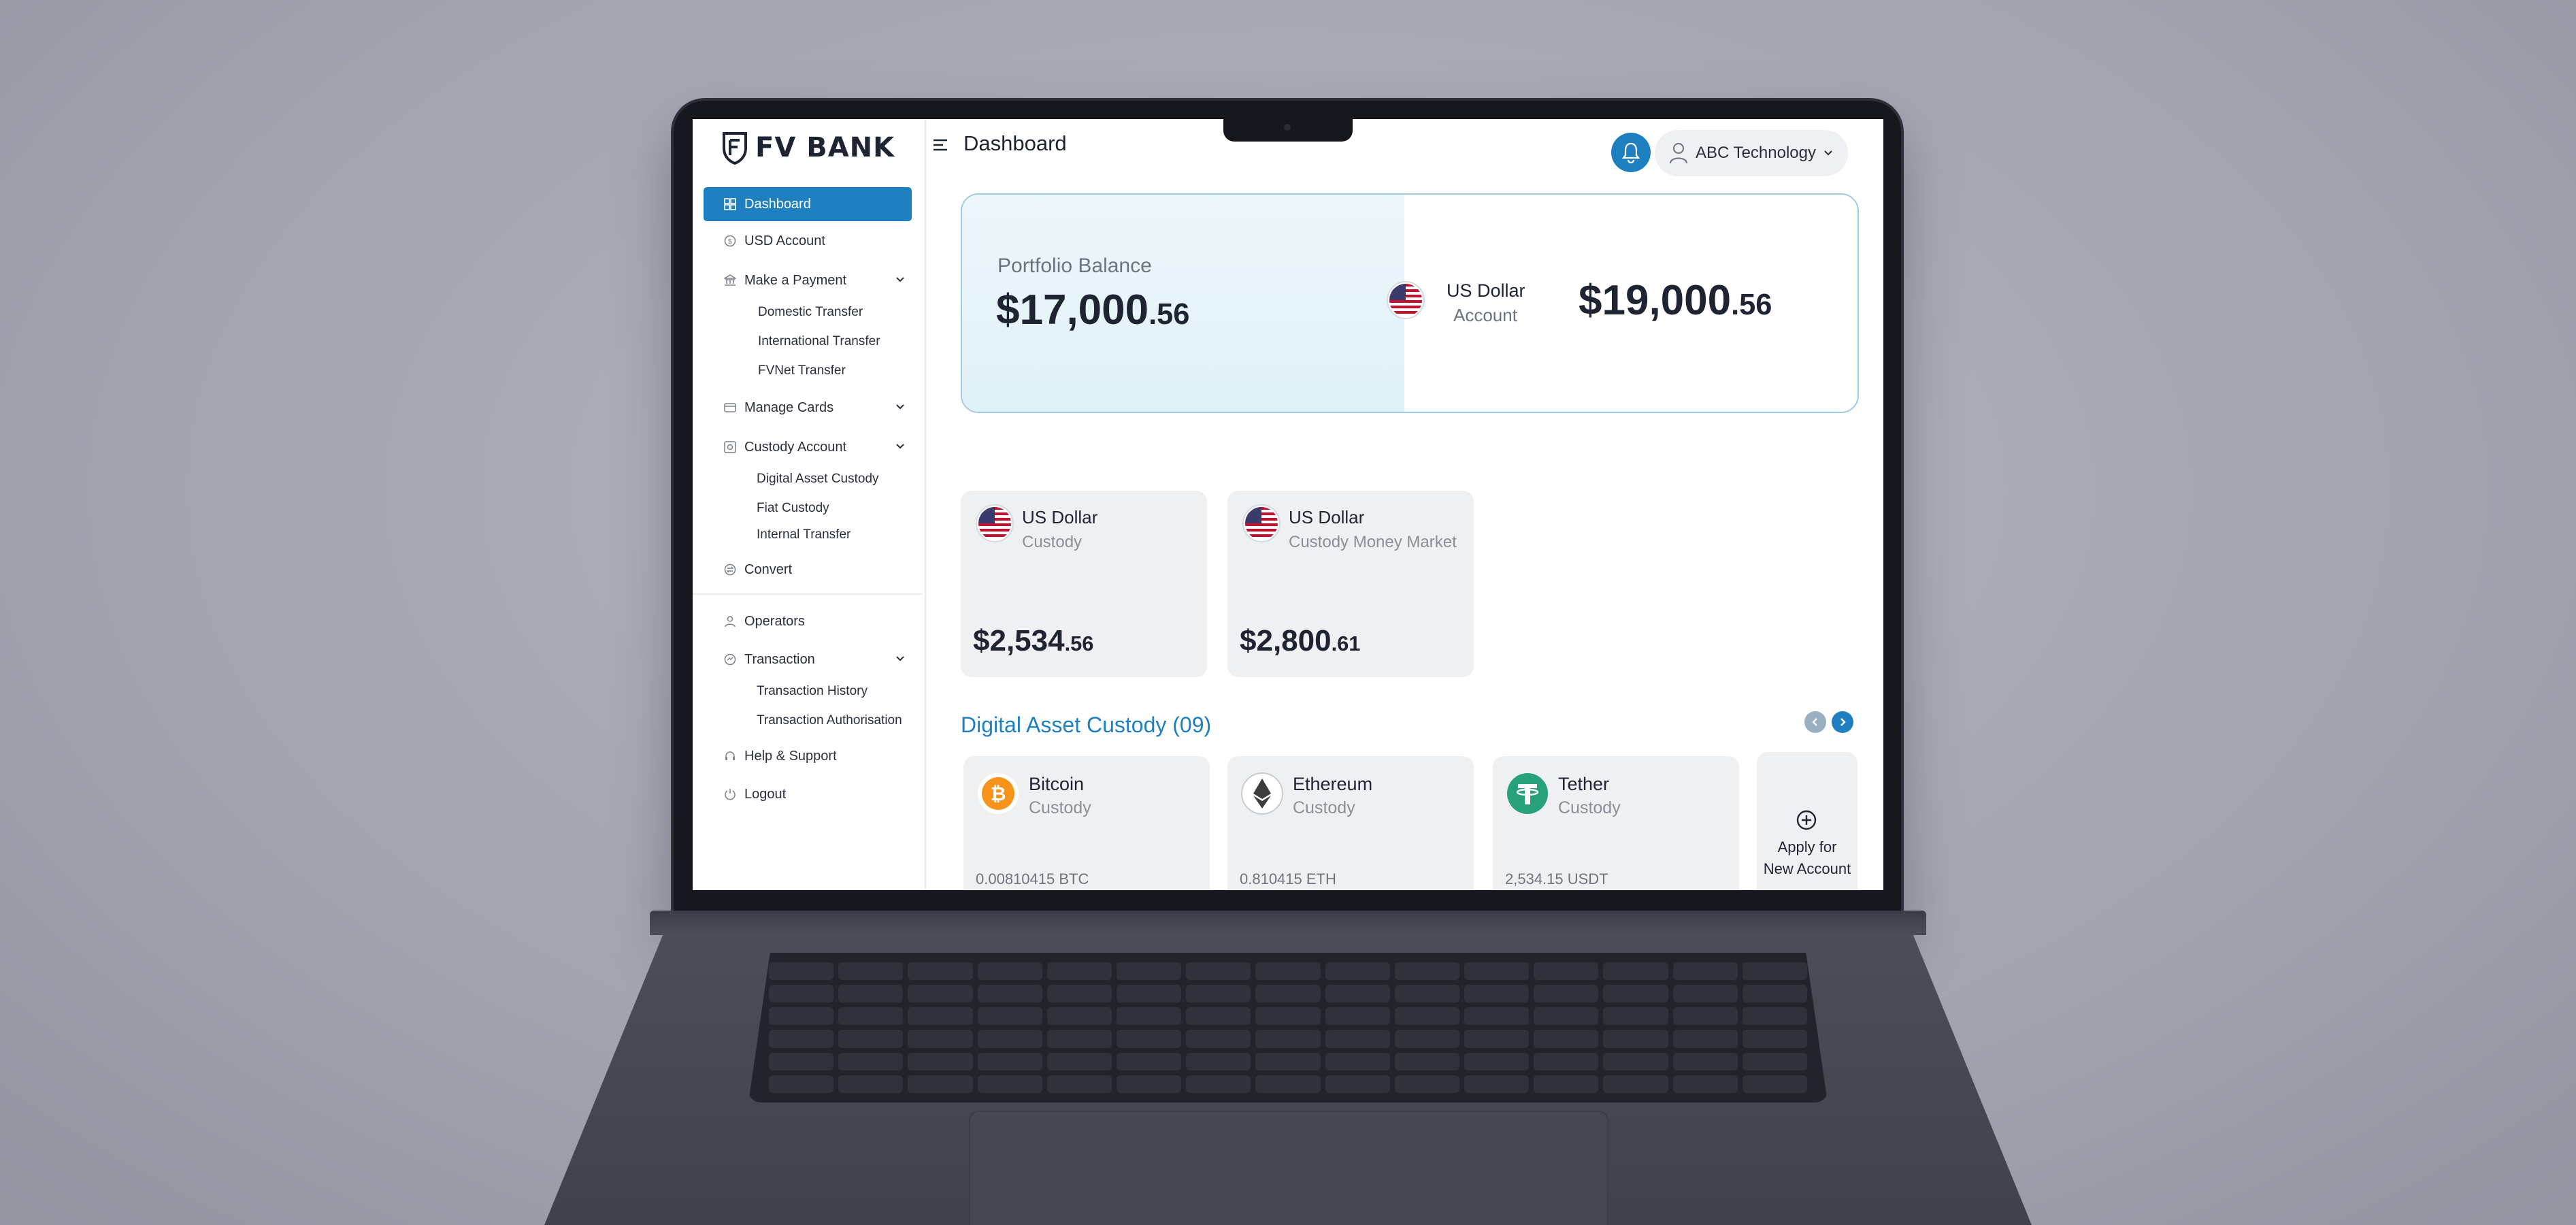  Describe the element at coordinates (808, 370) in the screenshot. I see `sidebar-subitem-fvnet-transfer: FVNet Transfer` at that location.